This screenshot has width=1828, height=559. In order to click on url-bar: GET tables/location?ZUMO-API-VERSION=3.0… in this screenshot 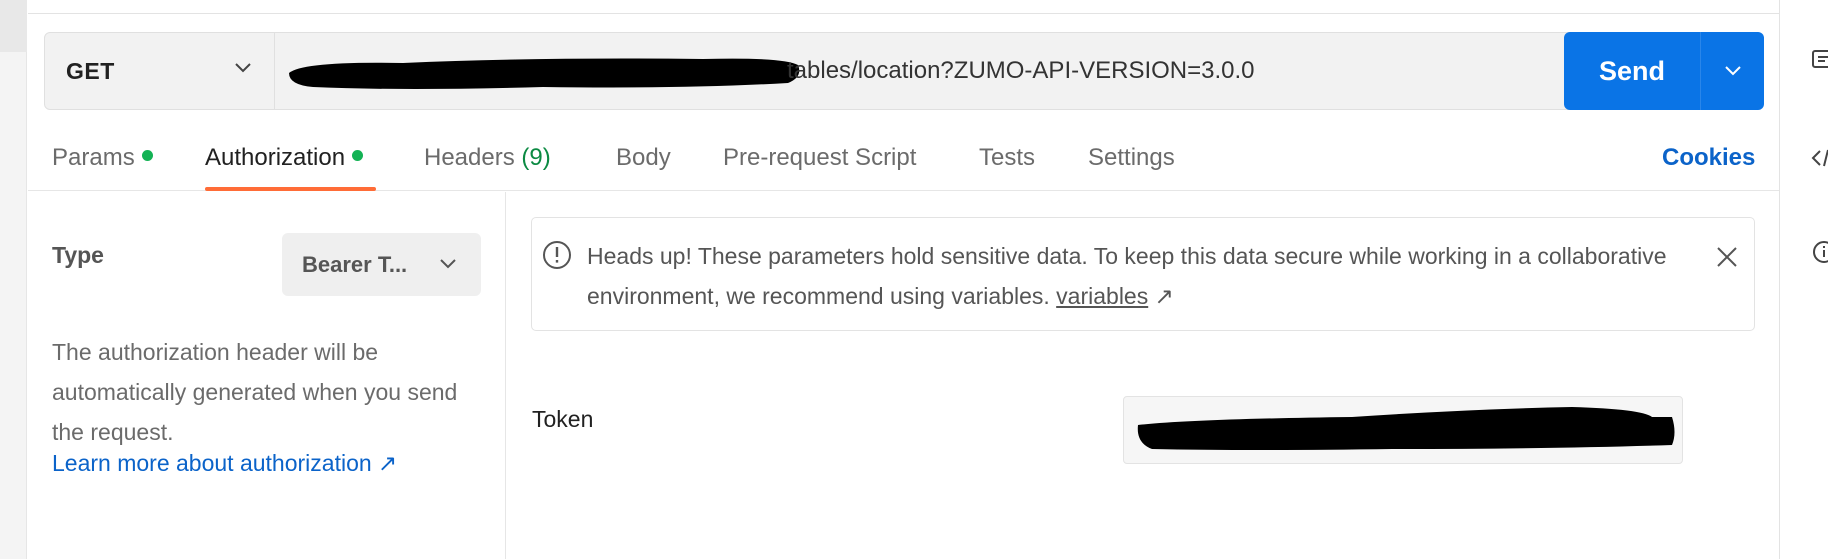, I will do `click(809, 71)`.